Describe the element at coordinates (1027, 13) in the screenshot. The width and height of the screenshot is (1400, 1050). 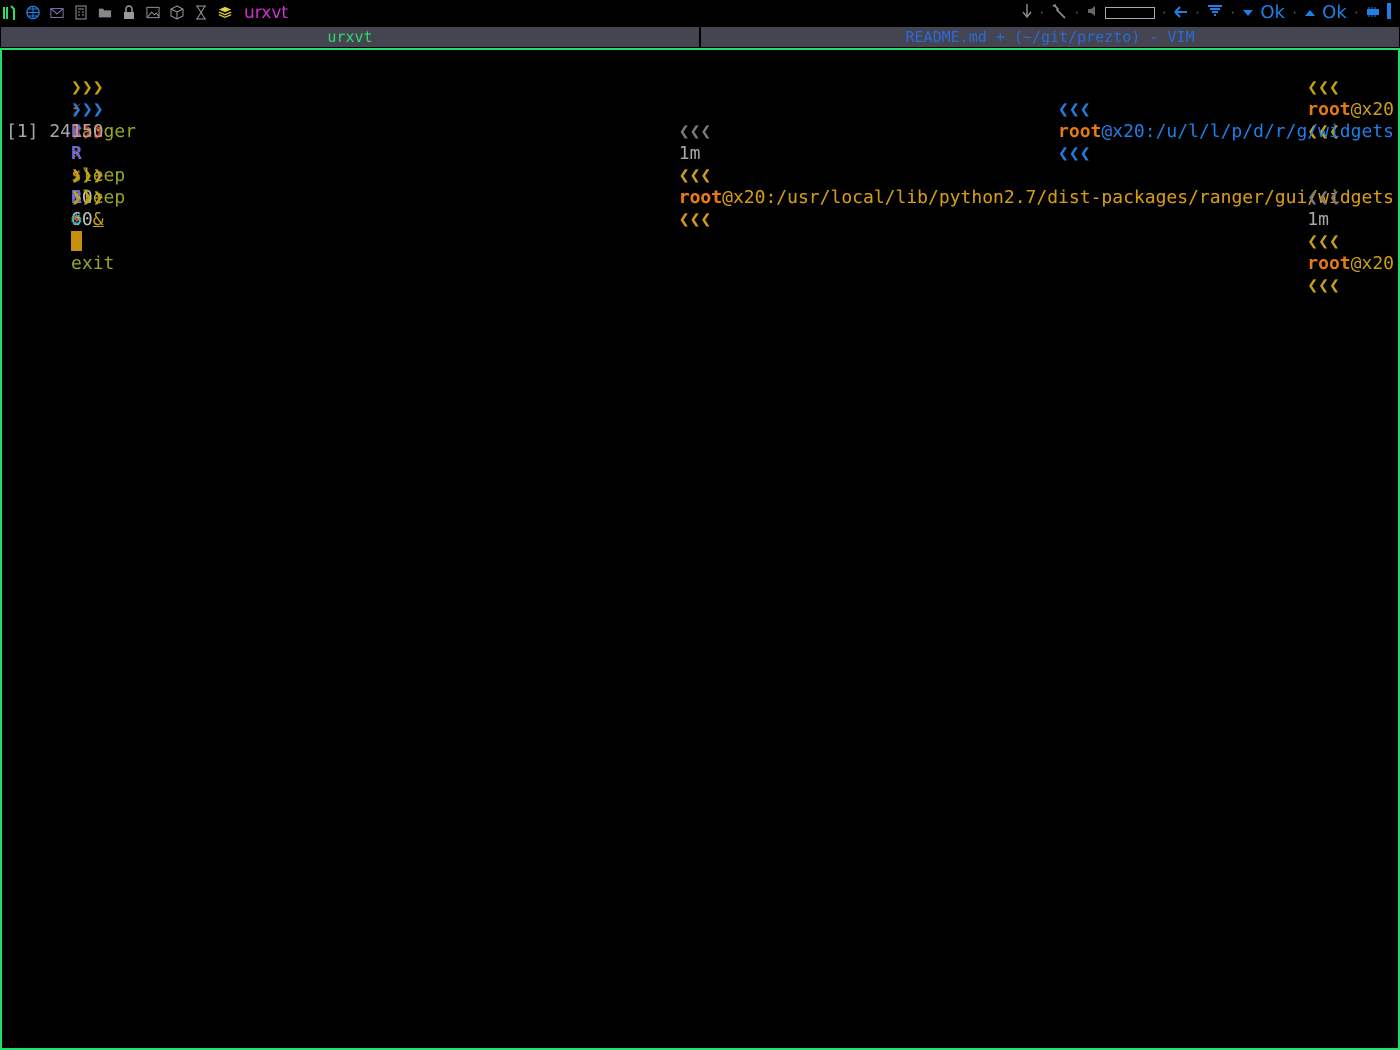
I see `download-arrow-icon` at that location.